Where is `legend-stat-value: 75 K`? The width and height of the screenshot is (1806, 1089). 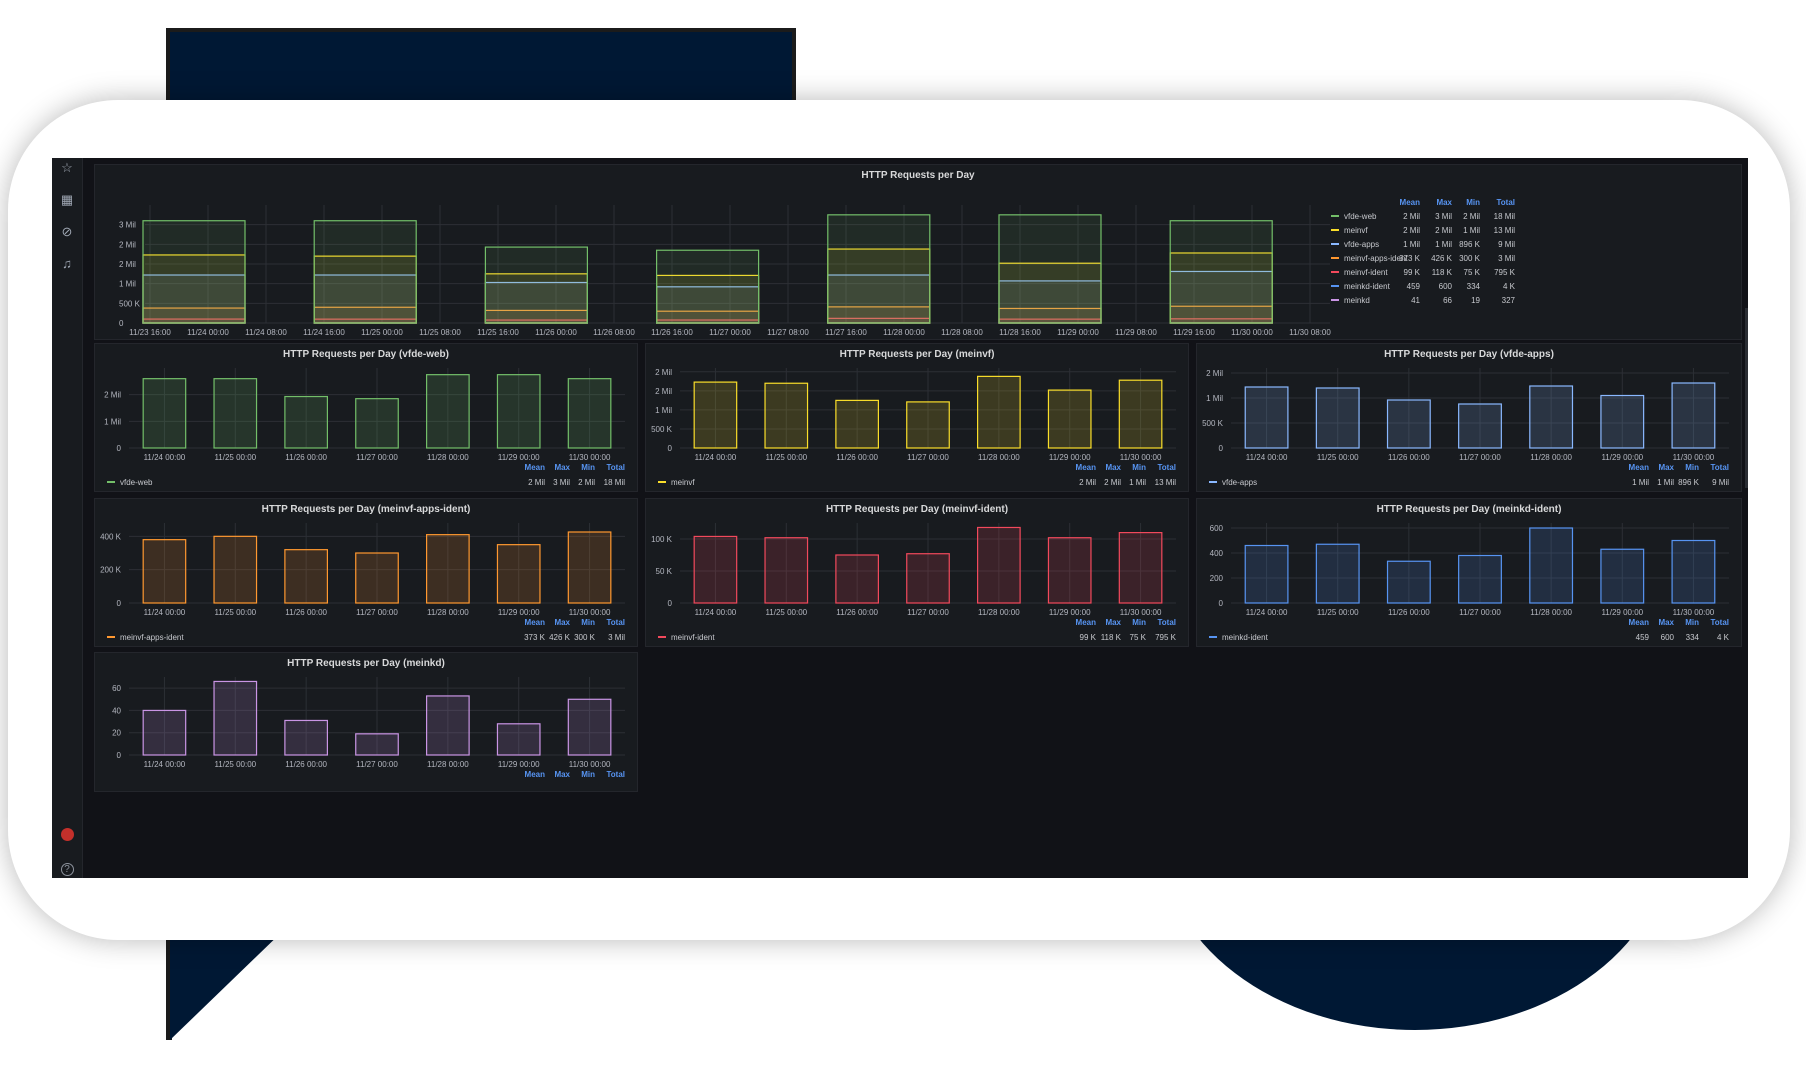
legend-stat-value: 75 K is located at coordinates (1472, 272).